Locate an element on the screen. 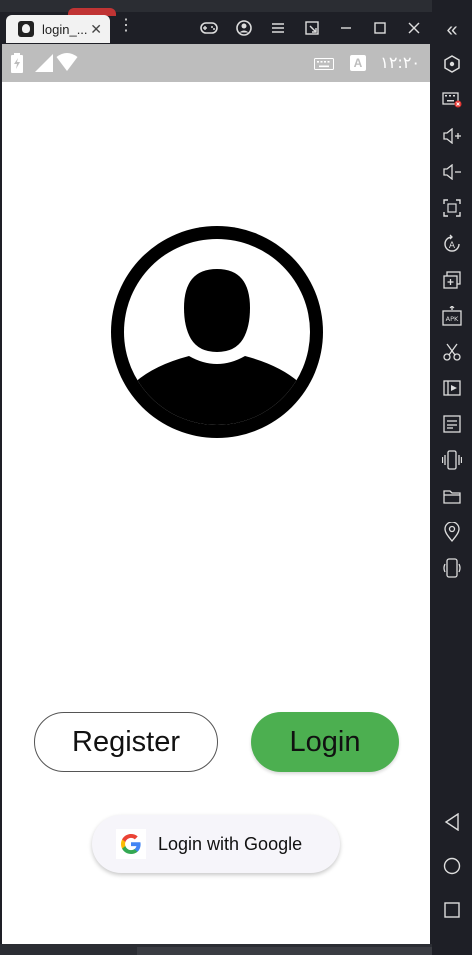  status-bar: A ۱۲:۲۰ is located at coordinates (216, 63).